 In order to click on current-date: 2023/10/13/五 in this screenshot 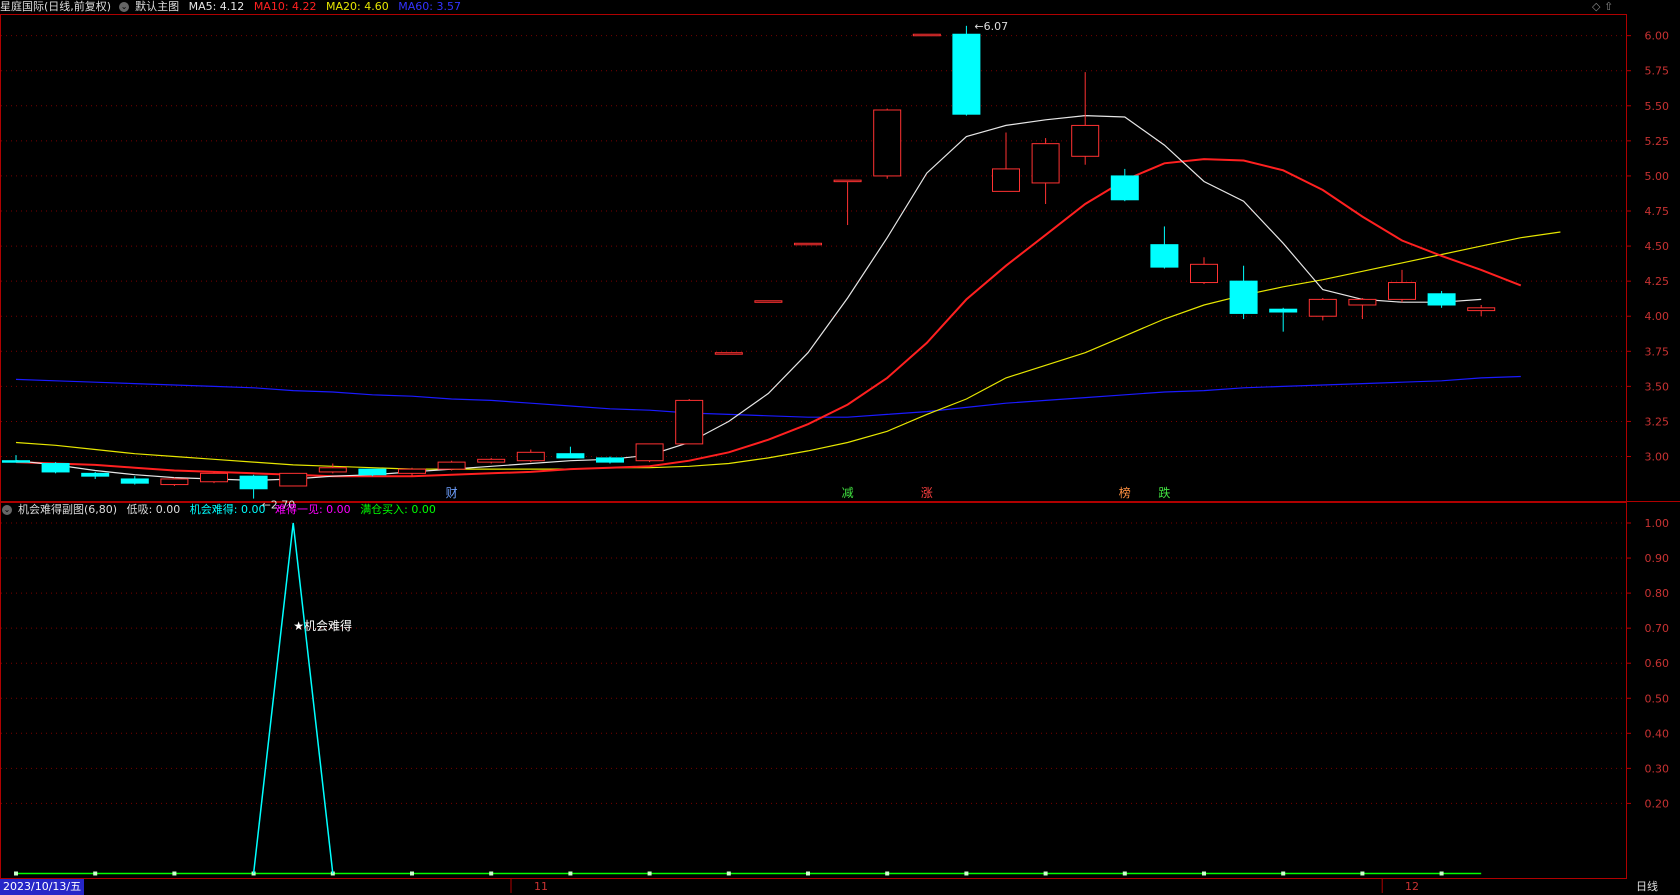, I will do `click(42, 887)`.